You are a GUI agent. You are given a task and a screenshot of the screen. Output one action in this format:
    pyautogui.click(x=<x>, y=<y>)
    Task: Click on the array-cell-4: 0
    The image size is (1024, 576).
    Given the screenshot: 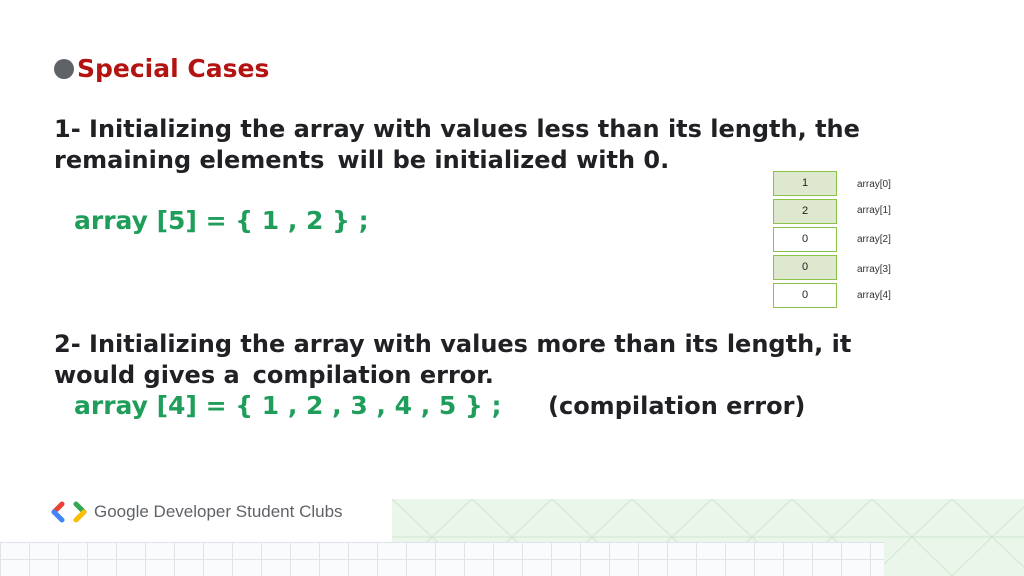 What is the action you would take?
    pyautogui.click(x=805, y=295)
    